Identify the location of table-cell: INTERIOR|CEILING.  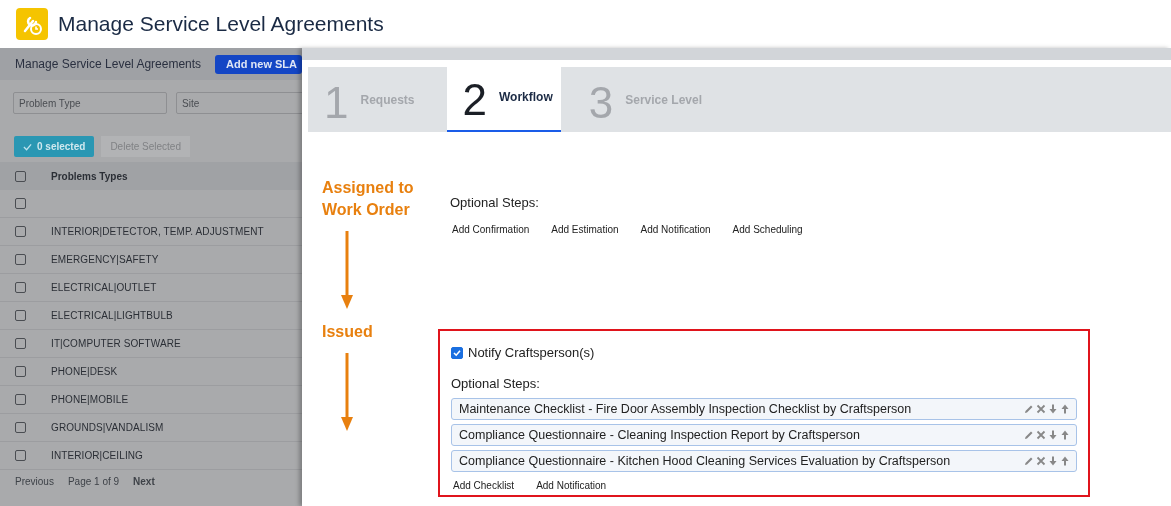
(97, 455).